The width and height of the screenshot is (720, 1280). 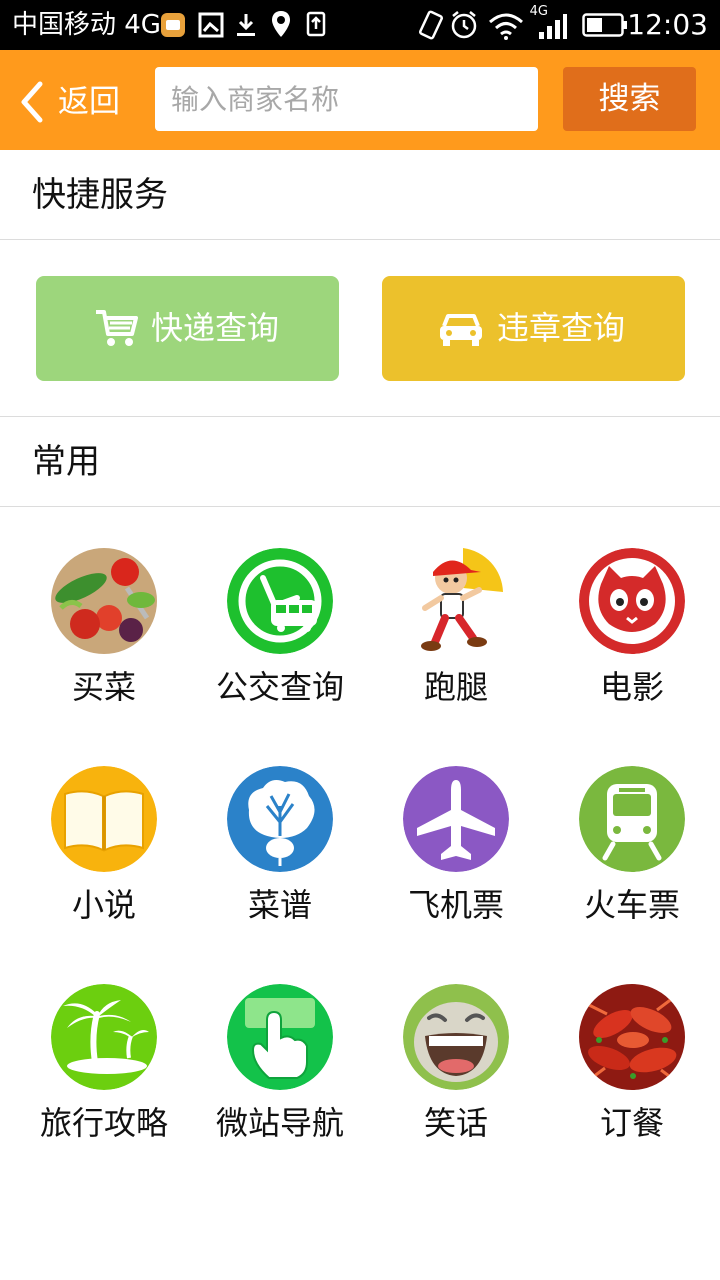 What do you see at coordinates (667, 24) in the screenshot?
I see `clock: 12:03` at bounding box center [667, 24].